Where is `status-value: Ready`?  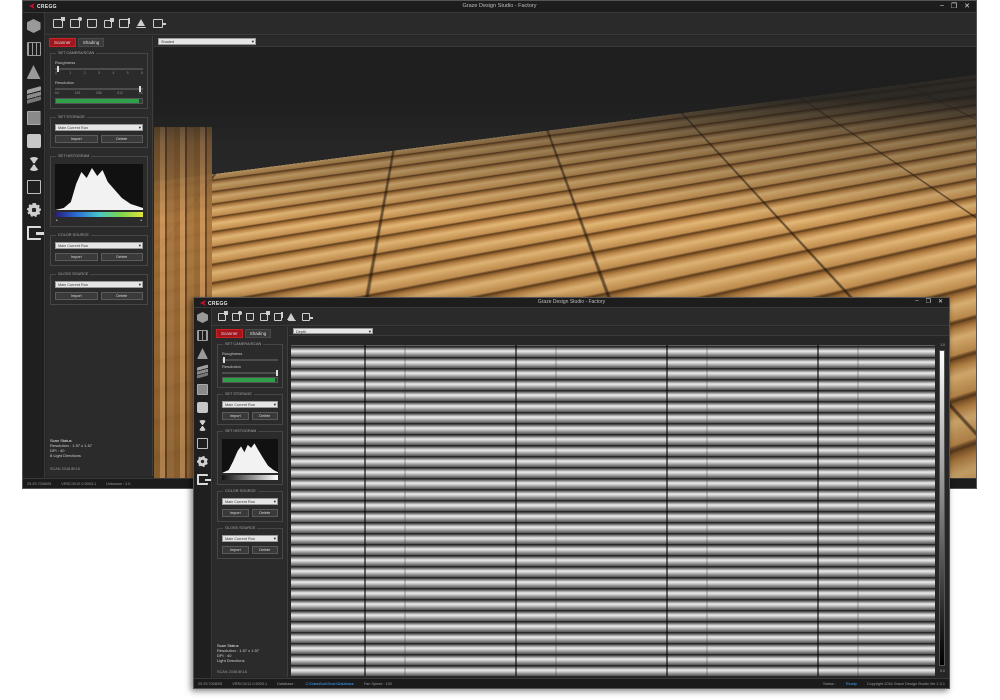 status-value: Ready is located at coordinates (851, 684).